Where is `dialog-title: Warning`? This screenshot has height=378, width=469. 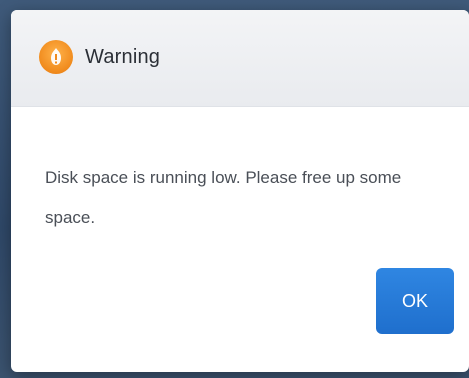
dialog-title: Warning is located at coordinates (123, 57).